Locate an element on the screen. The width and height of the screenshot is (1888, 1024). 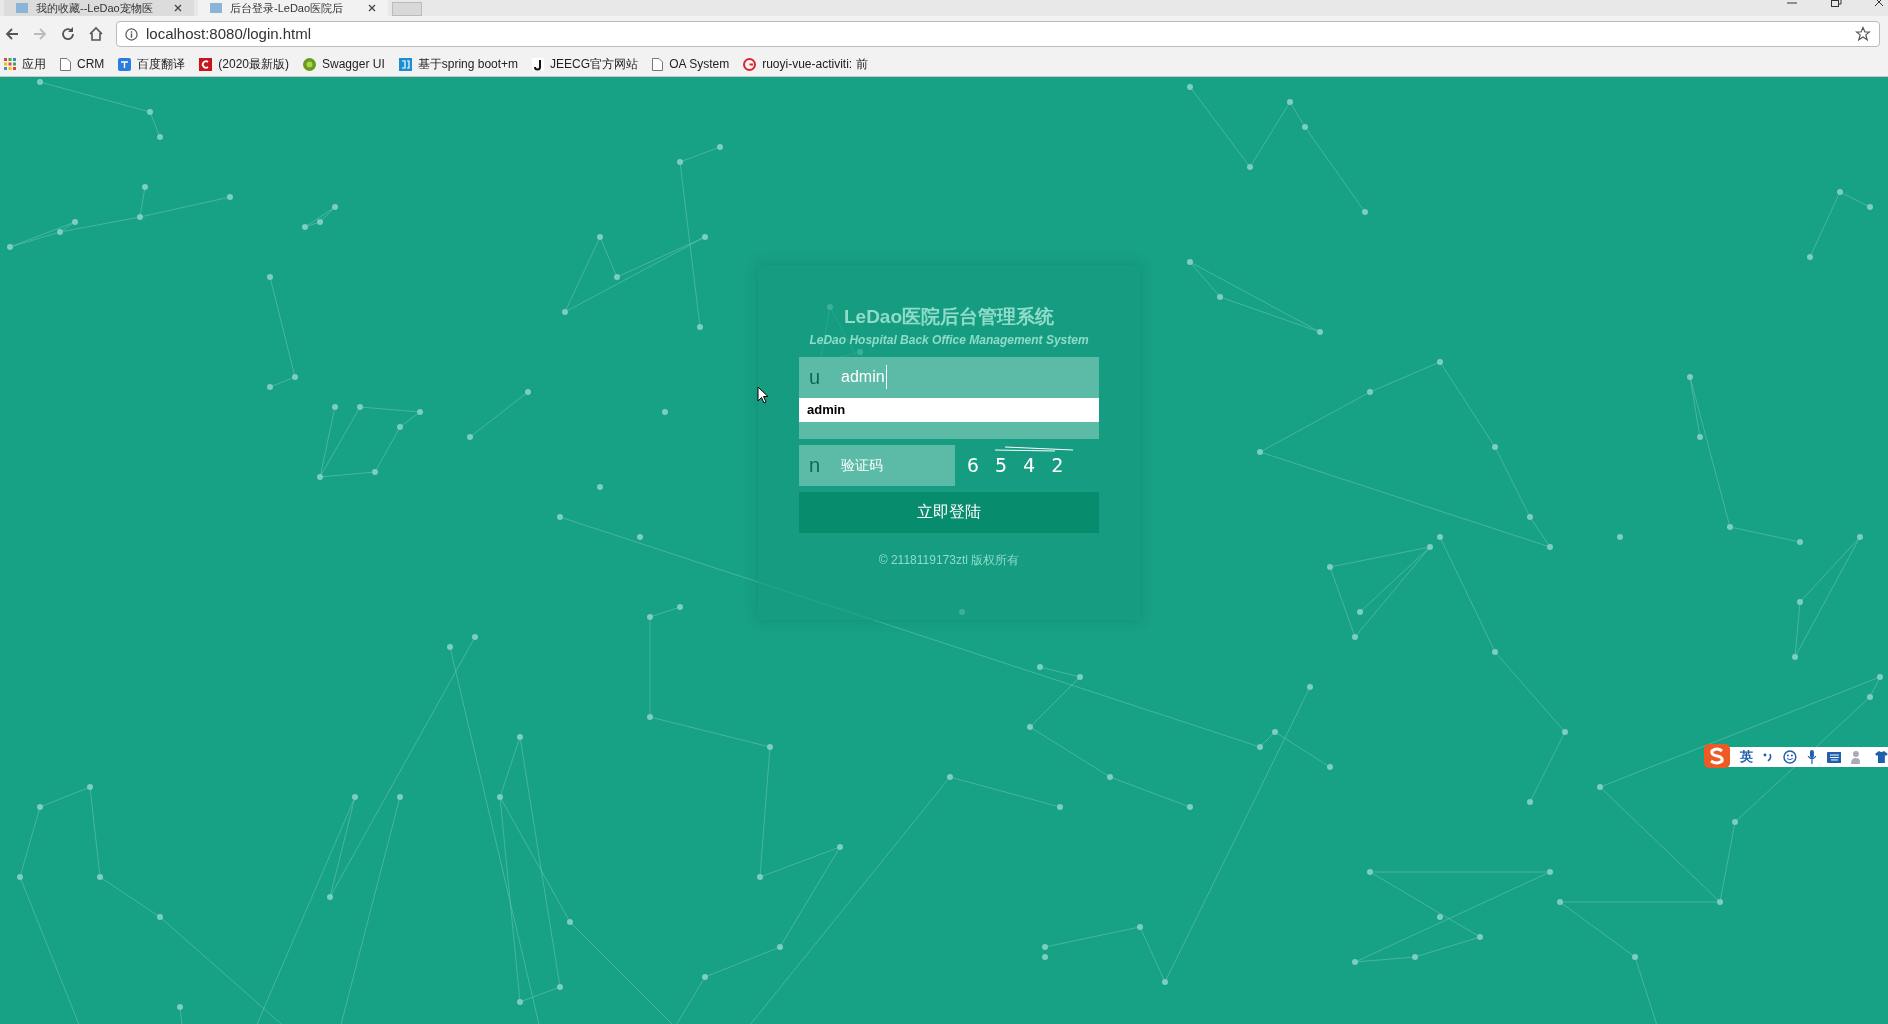
shirt-icon is located at coordinates (1881, 757).